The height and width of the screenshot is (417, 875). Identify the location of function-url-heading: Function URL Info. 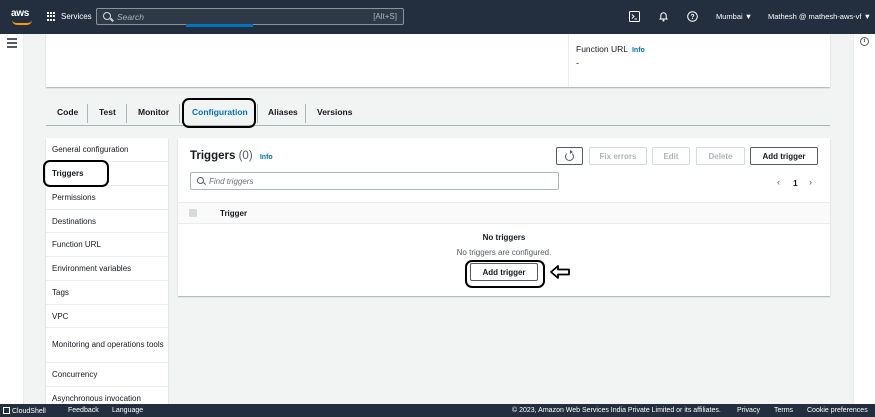
(610, 49).